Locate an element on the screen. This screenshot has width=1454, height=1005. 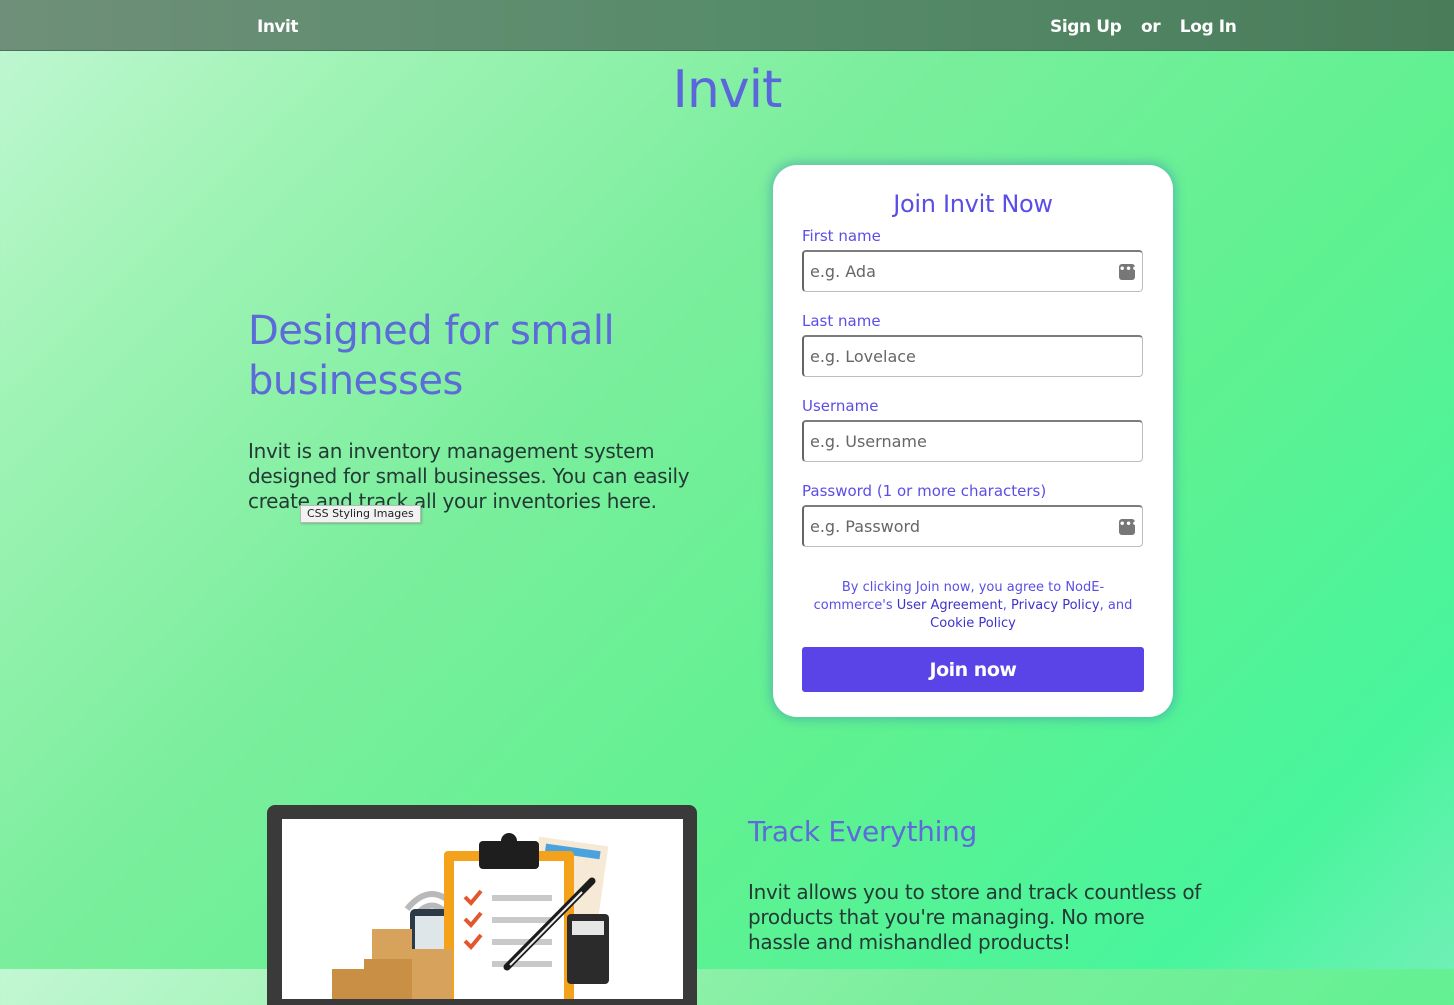
nav-auth-links: Sign Up or Log In is located at coordinates (1150, 27).